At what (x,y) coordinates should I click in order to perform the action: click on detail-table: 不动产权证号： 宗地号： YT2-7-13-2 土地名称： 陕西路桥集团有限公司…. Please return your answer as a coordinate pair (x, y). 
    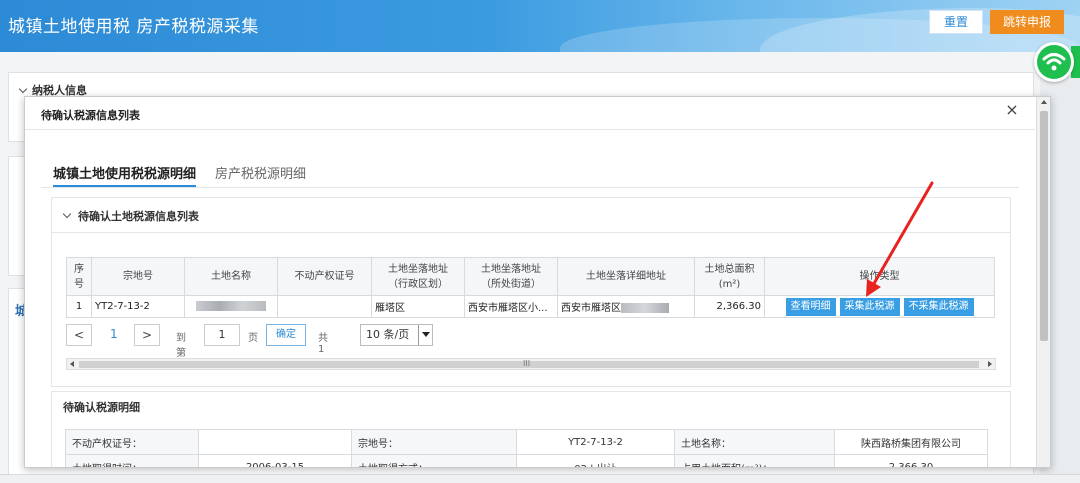
    Looking at the image, I should click on (526, 448).